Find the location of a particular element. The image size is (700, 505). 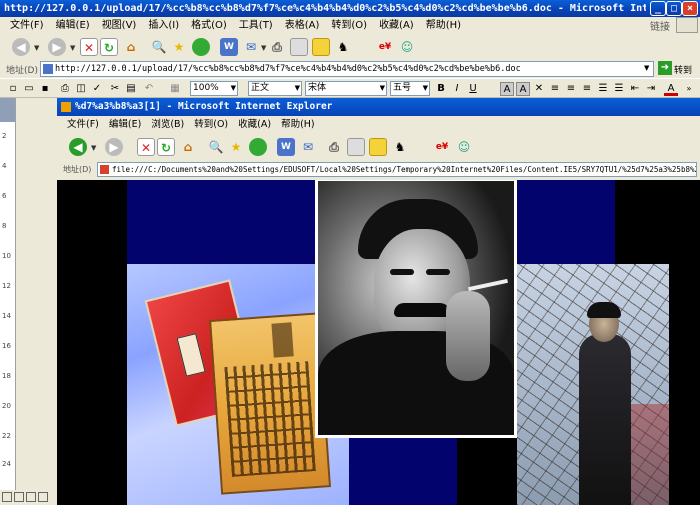

close-button: × is located at coordinates (690, 8).